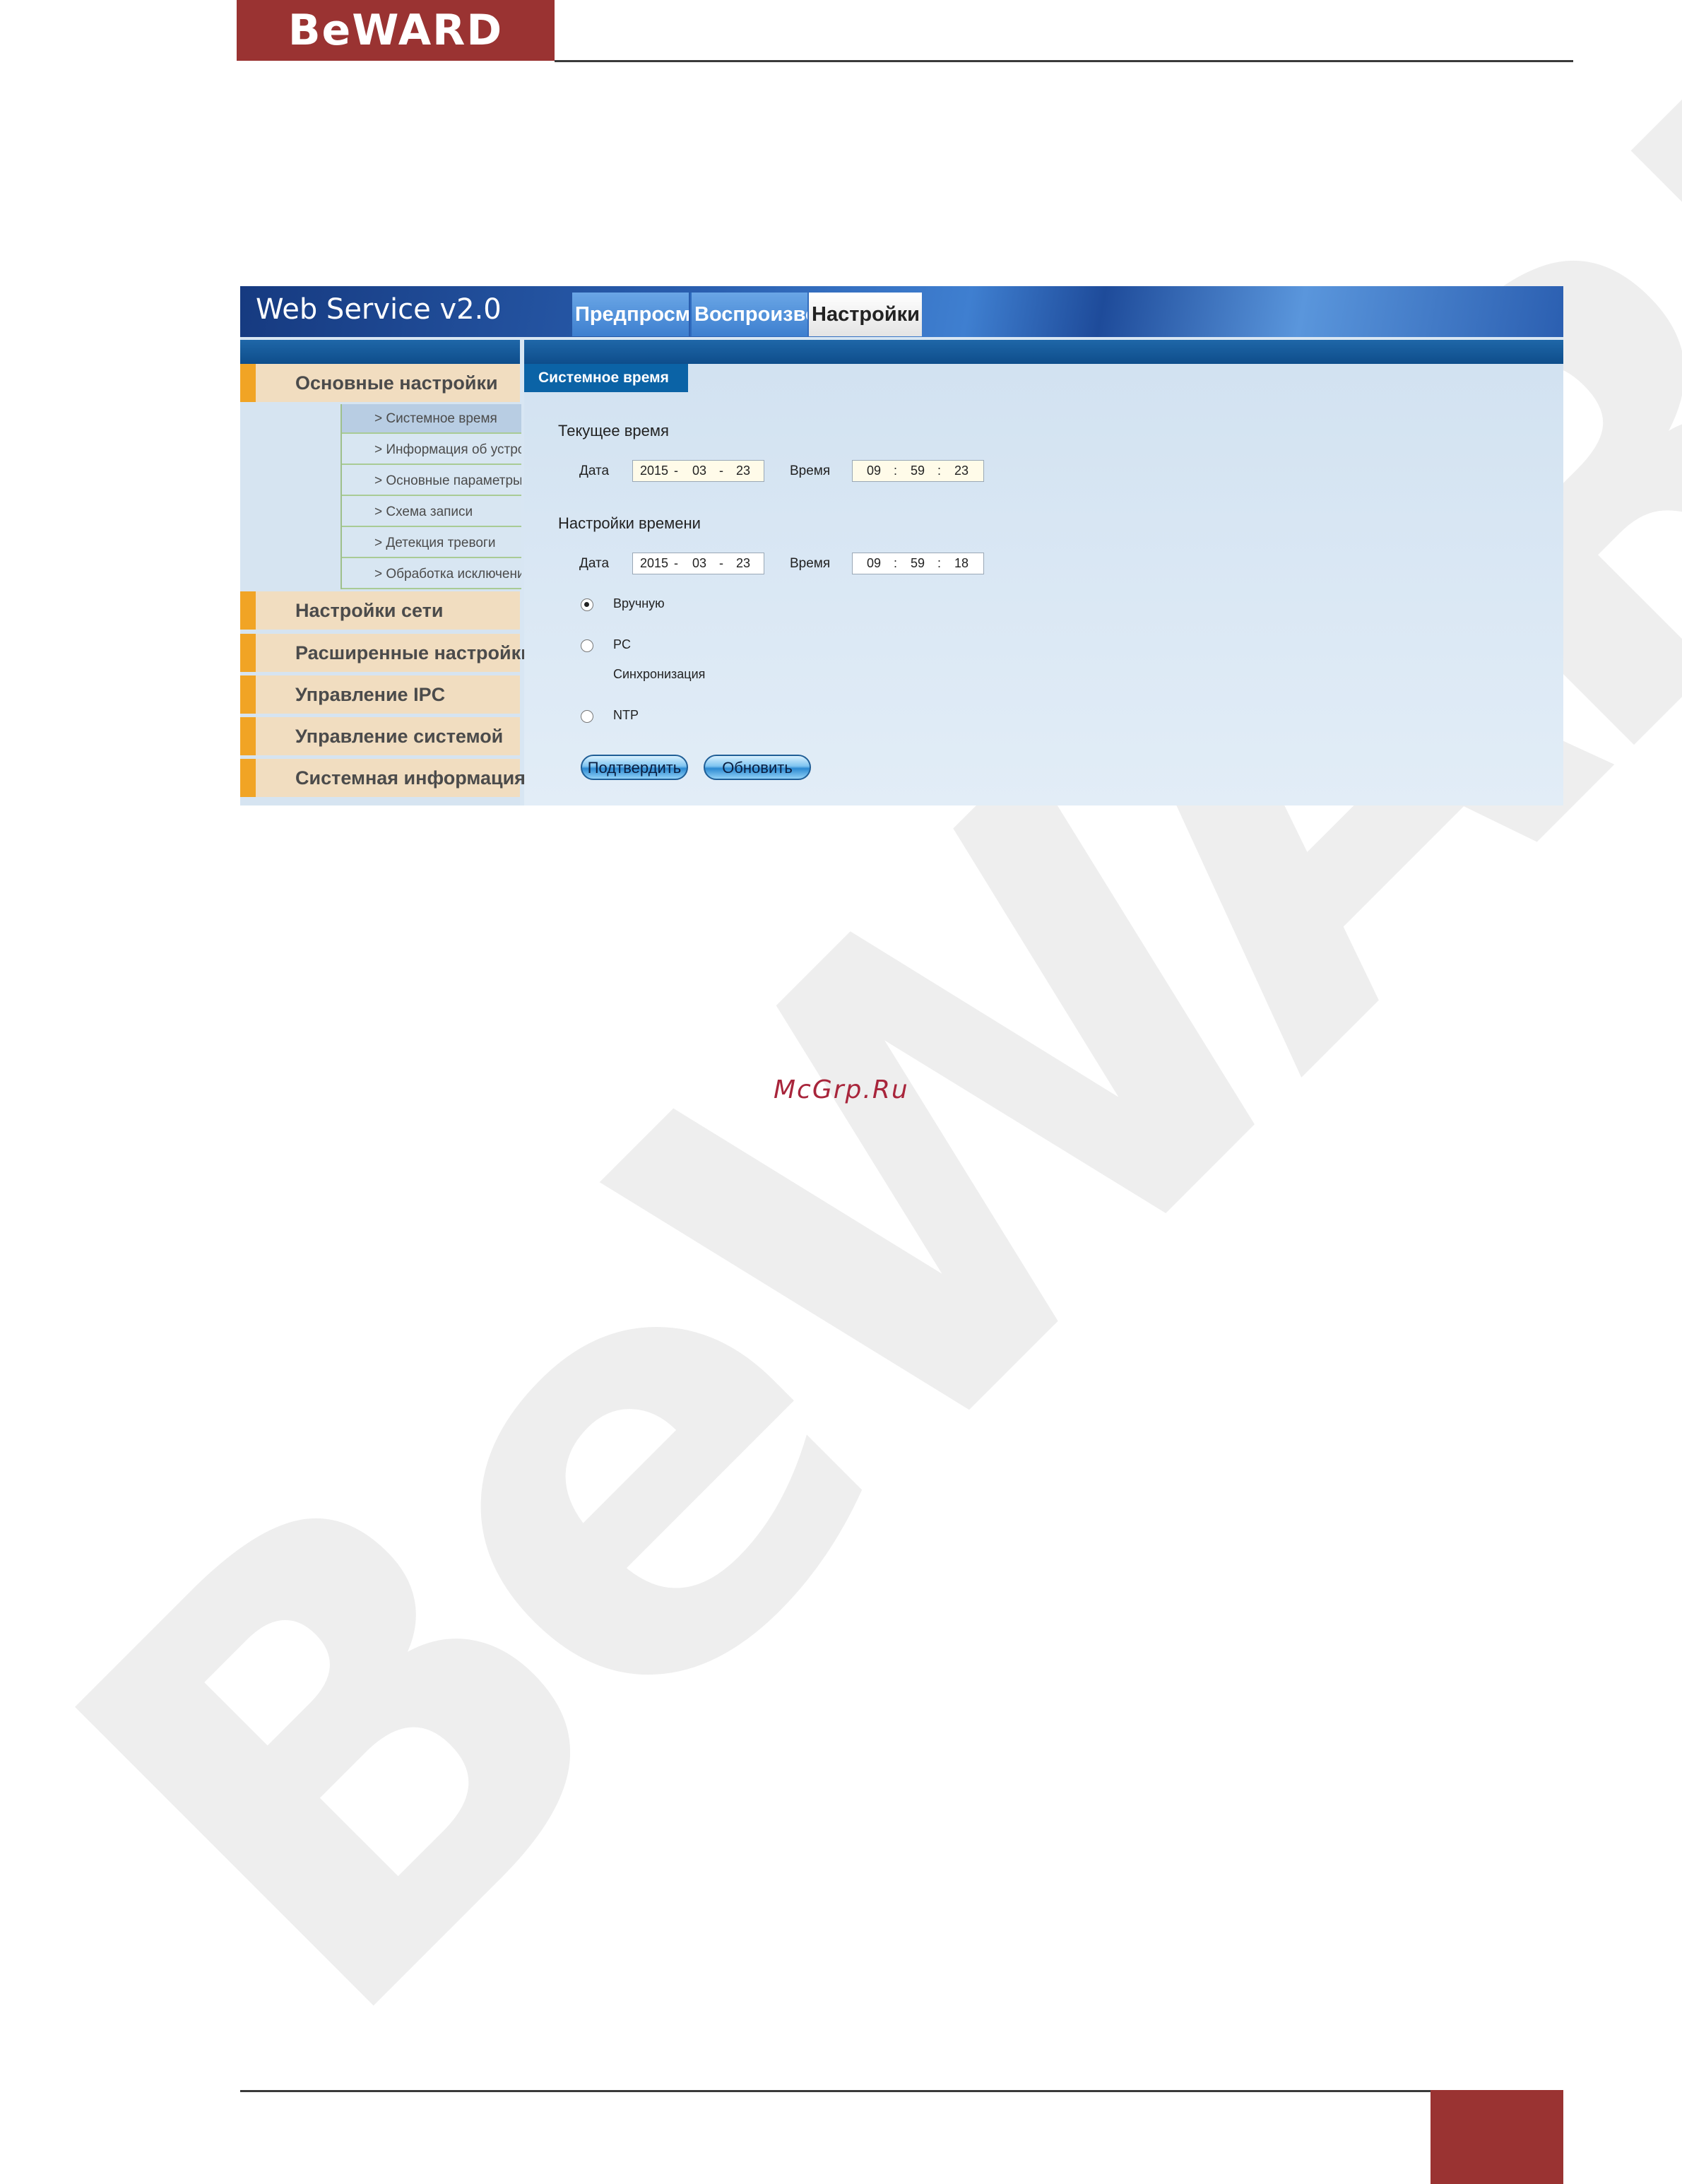 This screenshot has height=2184, width=1682. Describe the element at coordinates (639, 603) in the screenshot. I see `radio-manual-label: Вручную` at that location.